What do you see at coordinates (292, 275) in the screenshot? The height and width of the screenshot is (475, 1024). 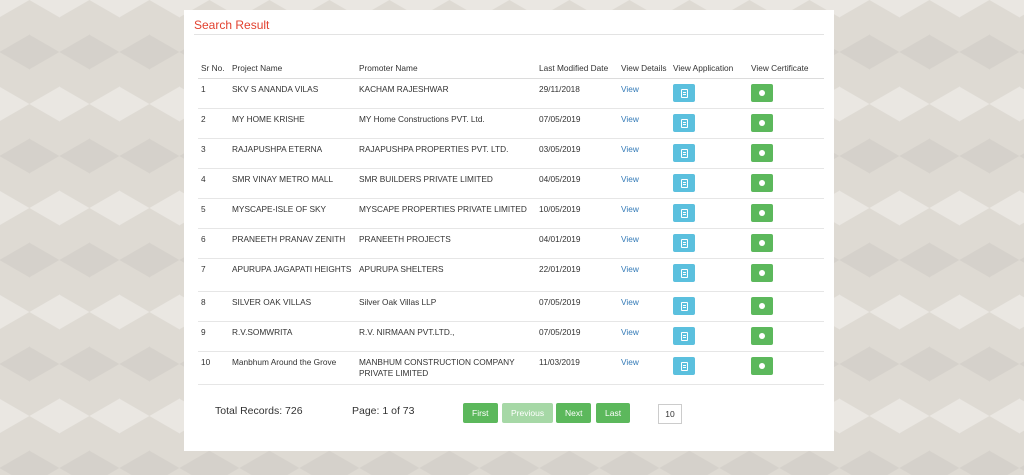 I see `project-name-cell: APURUPA JAGAPATI HEIGHTS` at bounding box center [292, 275].